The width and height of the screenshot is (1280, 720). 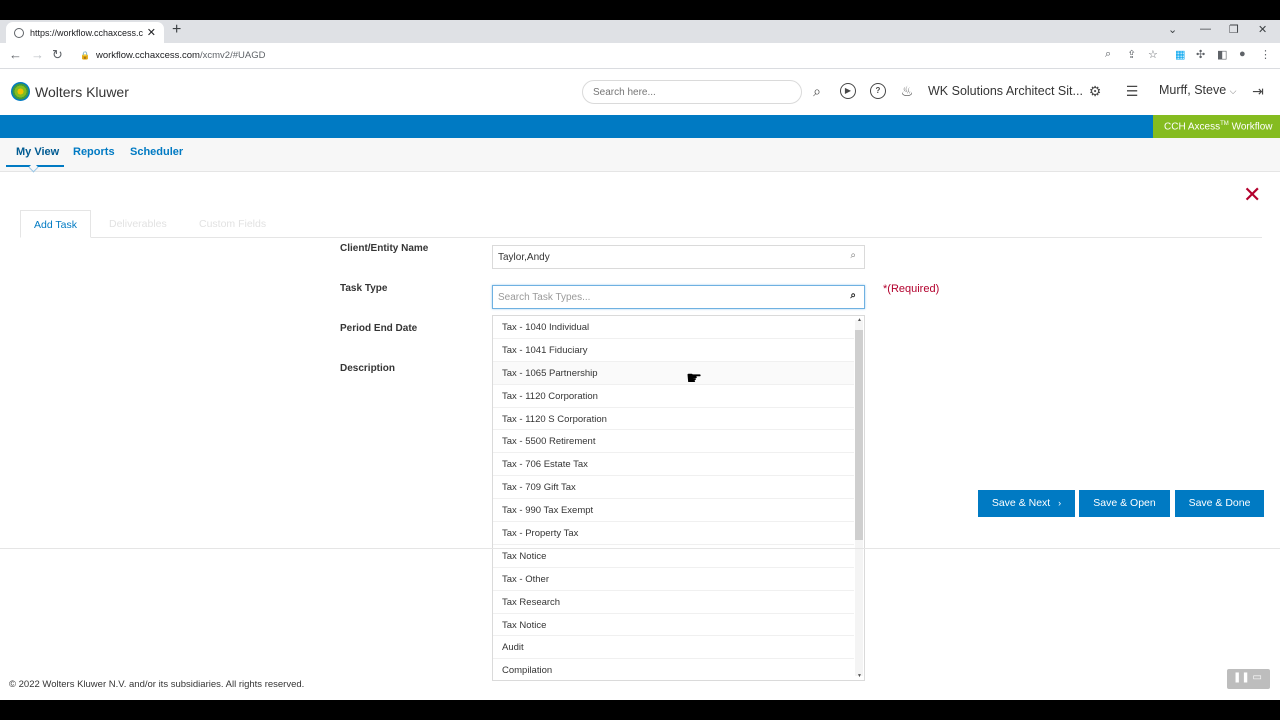 What do you see at coordinates (1262, 29) in the screenshot?
I see `close-window-icon: ✕` at bounding box center [1262, 29].